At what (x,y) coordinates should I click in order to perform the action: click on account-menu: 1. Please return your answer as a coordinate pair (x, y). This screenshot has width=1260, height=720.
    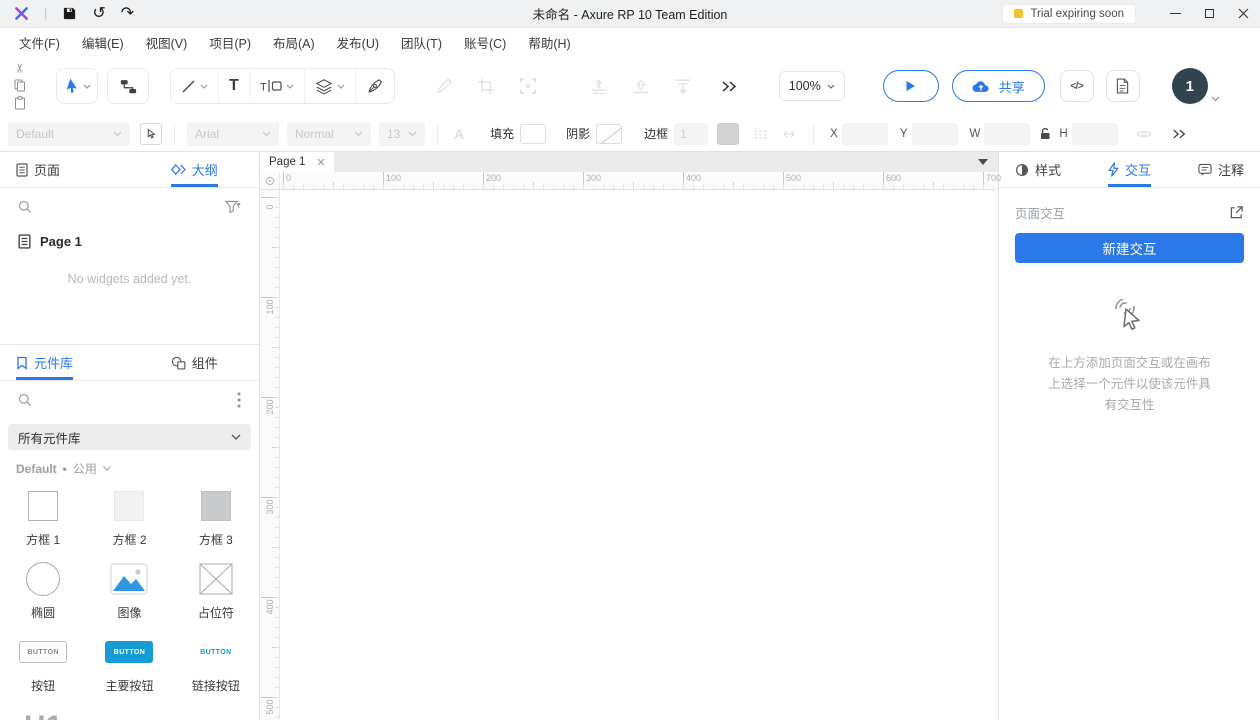
    Looking at the image, I should click on (1196, 86).